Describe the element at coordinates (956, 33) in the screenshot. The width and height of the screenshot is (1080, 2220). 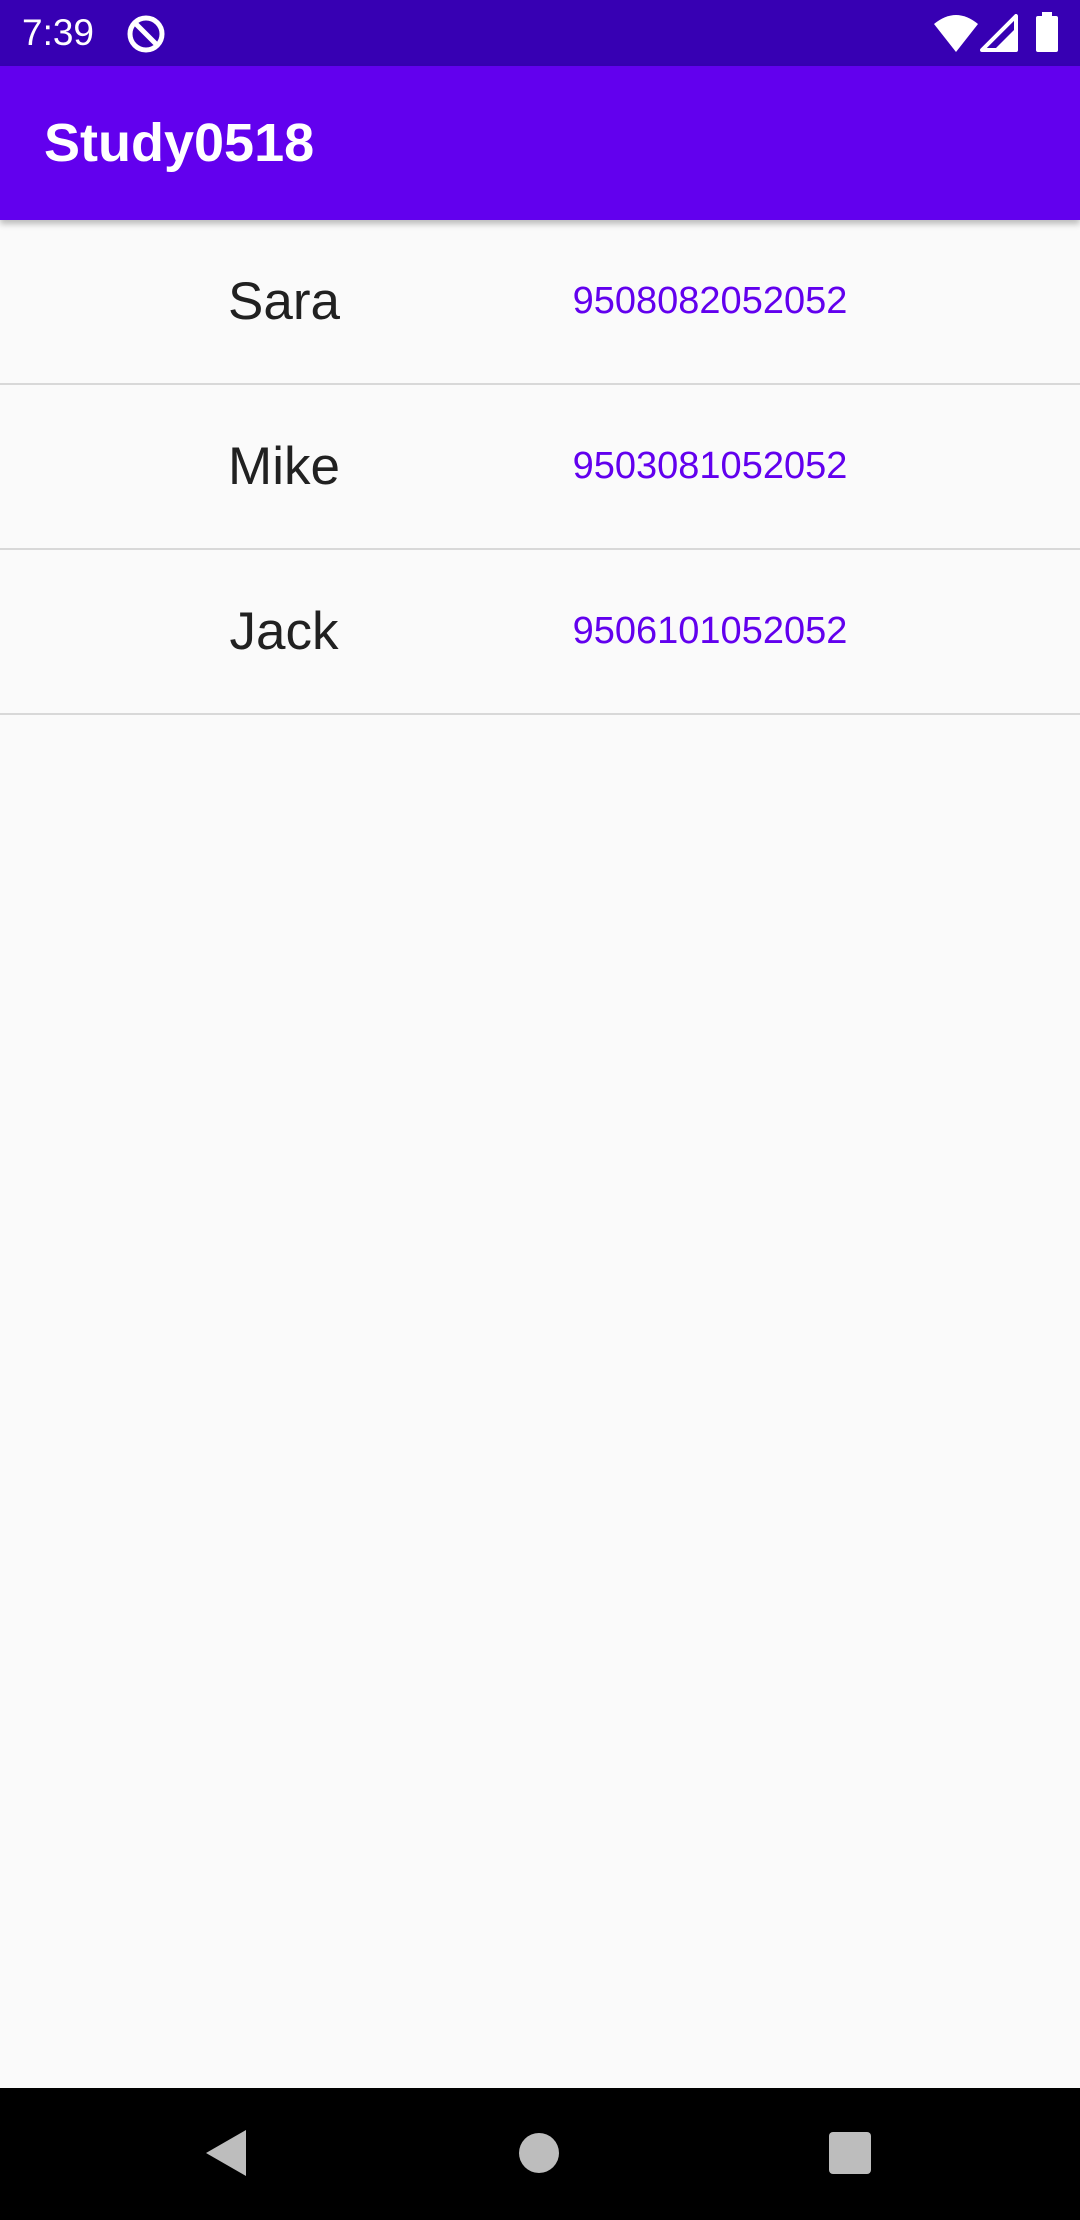
I see `wifi-icon` at that location.